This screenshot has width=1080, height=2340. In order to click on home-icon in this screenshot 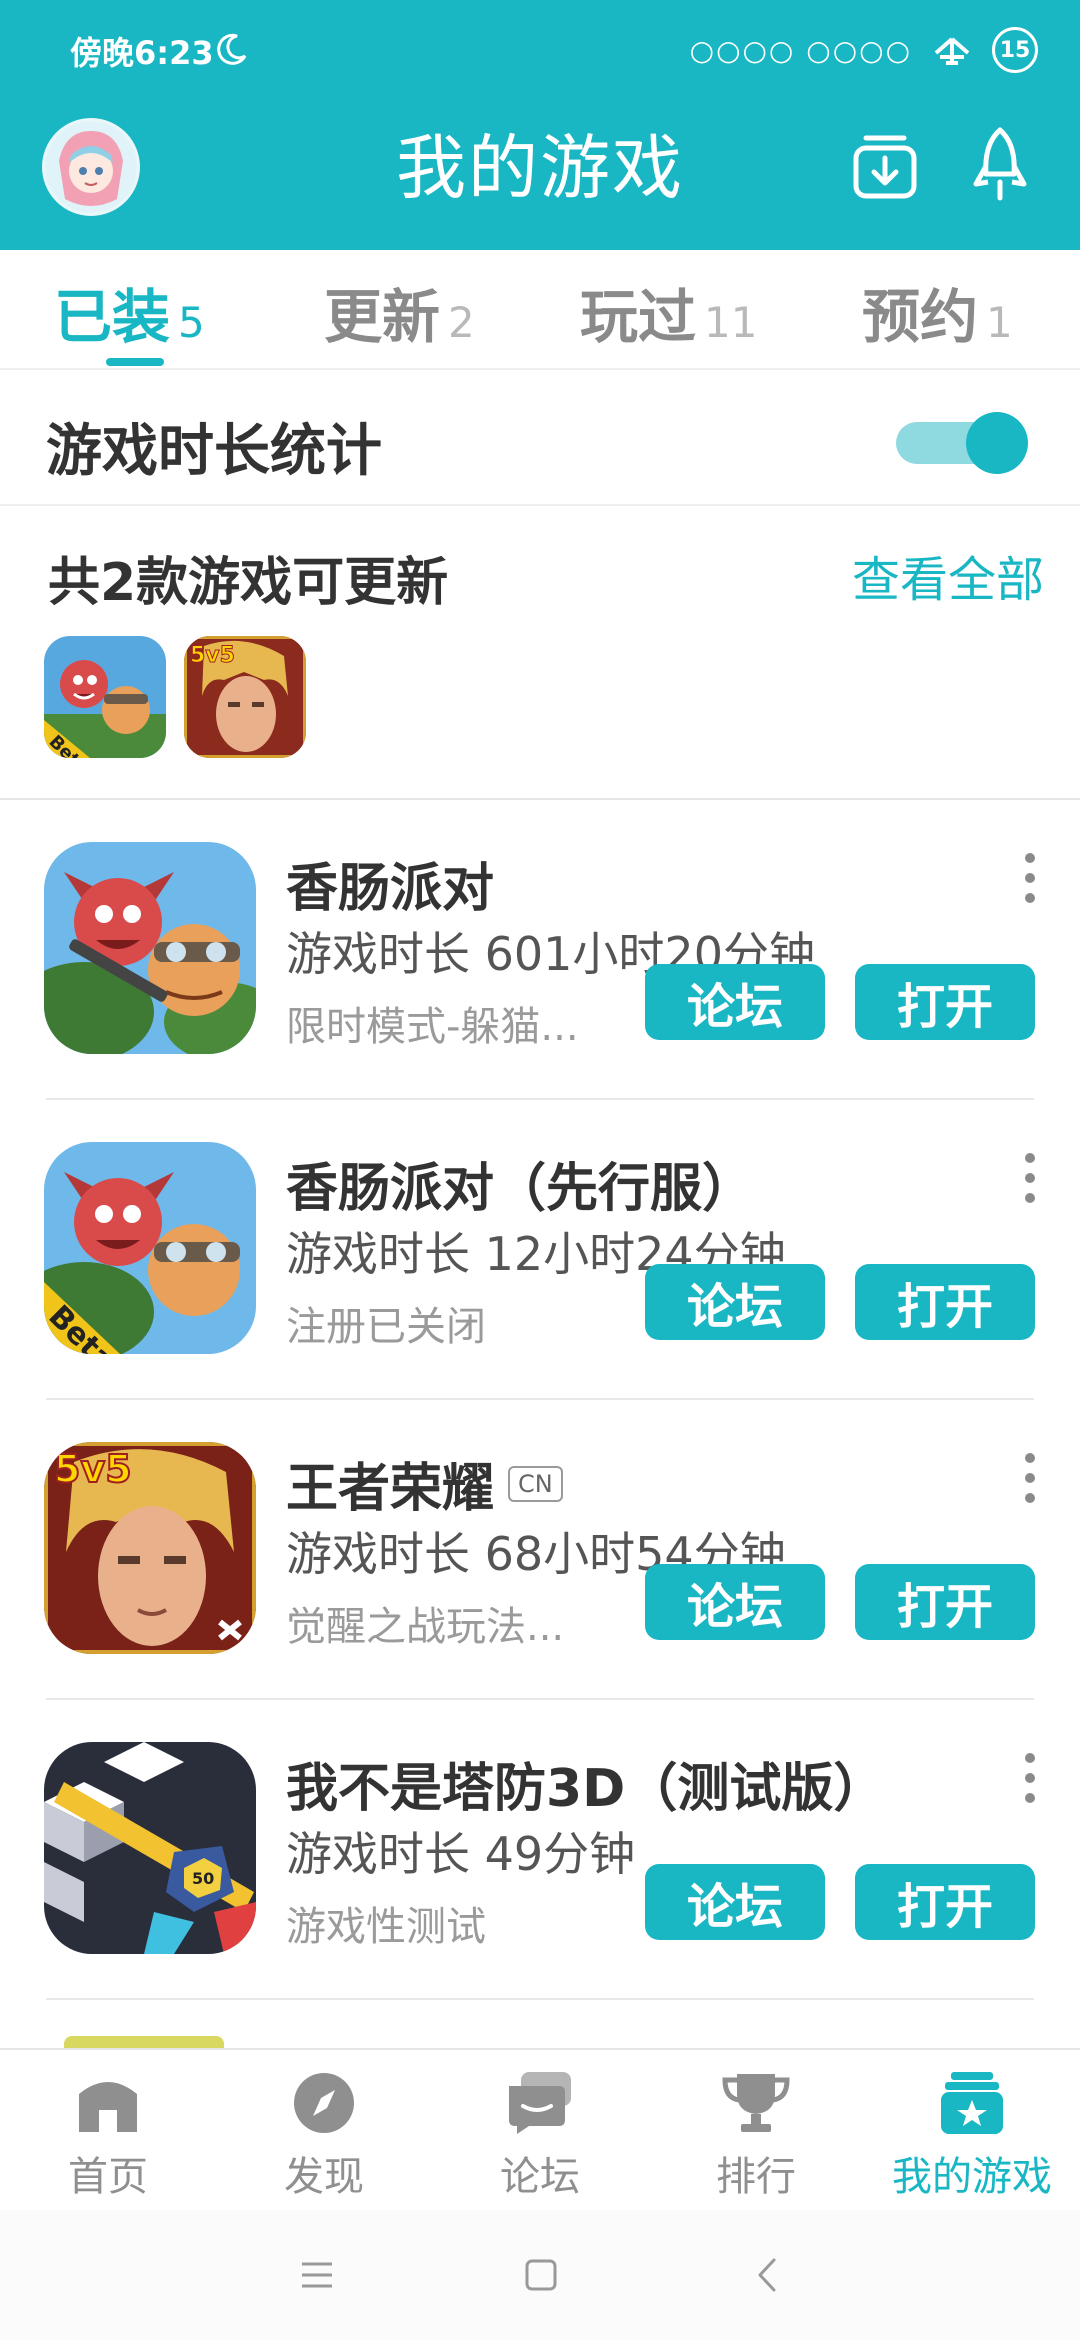, I will do `click(108, 2107)`.